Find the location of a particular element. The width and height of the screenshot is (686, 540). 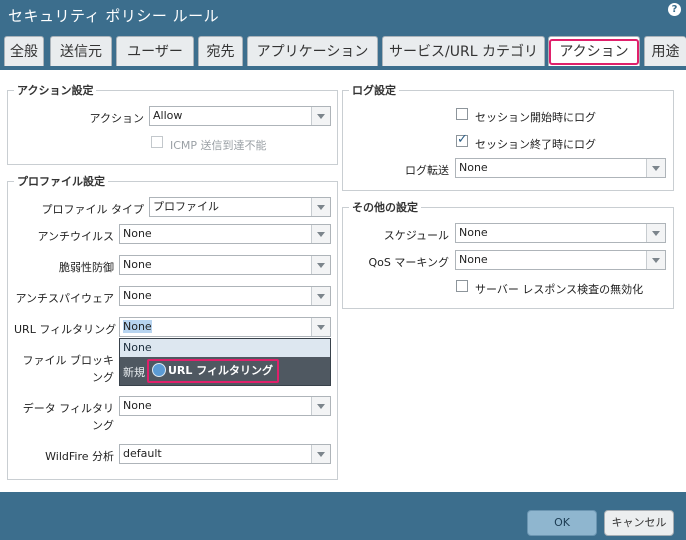

vulnerability-protection-value: None is located at coordinates (137, 264).